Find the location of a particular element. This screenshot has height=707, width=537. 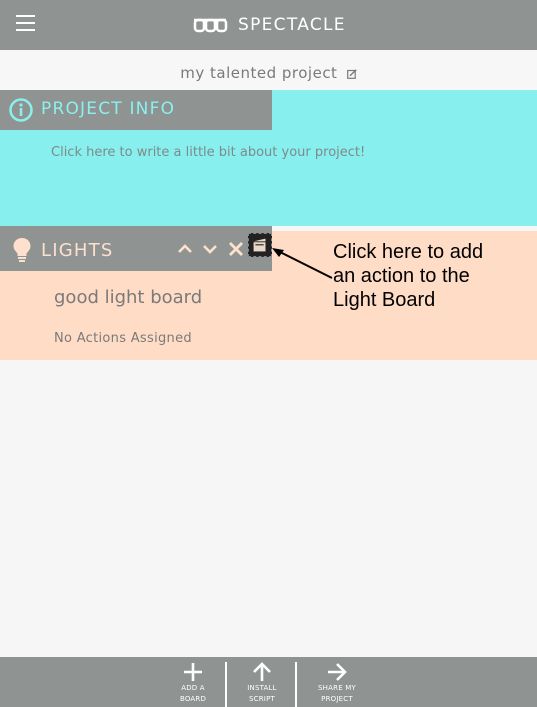

callout-line: an action to the is located at coordinates (401, 276).